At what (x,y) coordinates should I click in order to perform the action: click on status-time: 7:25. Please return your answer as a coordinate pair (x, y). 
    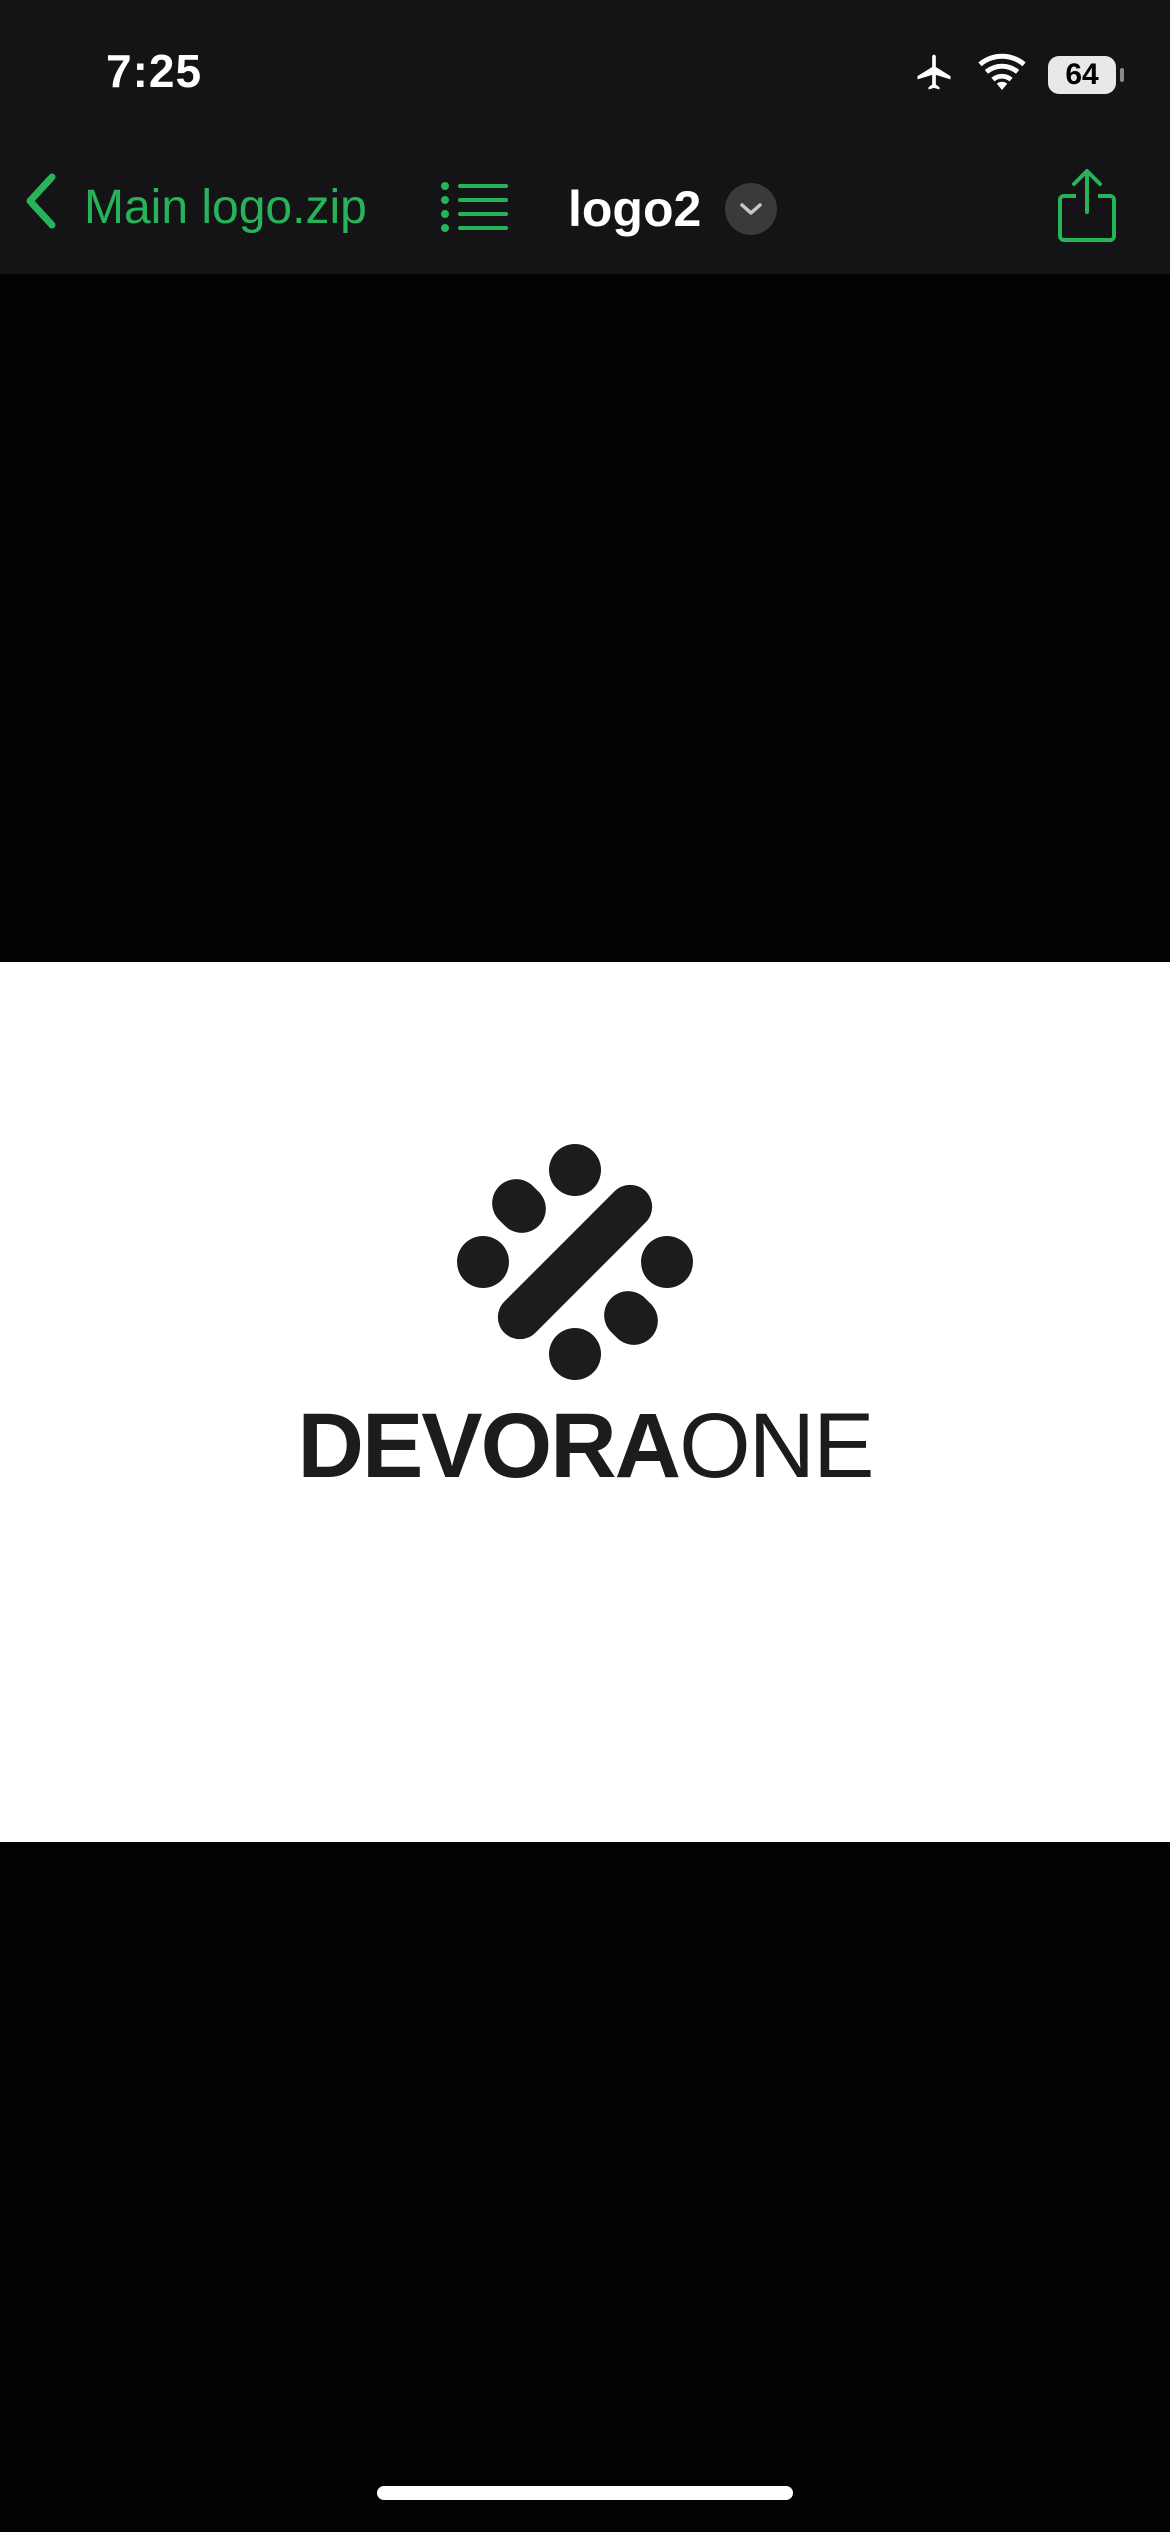
    Looking at the image, I should click on (154, 71).